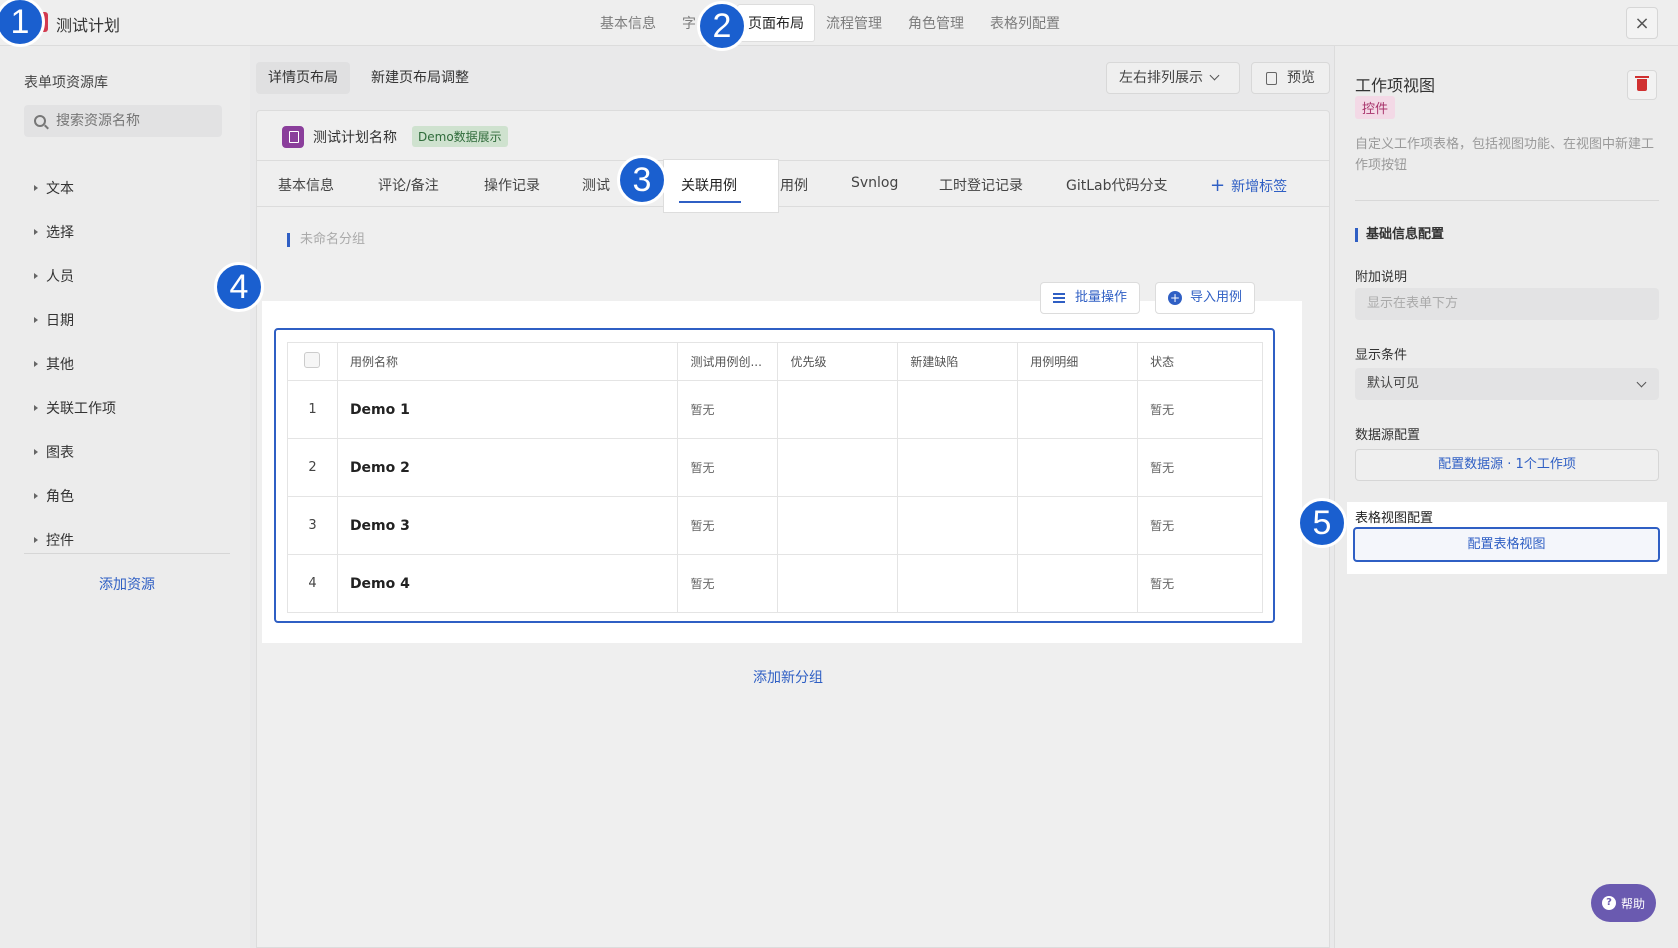 The image size is (1678, 948). What do you see at coordinates (60, 453) in the screenshot?
I see `resource-item-label: 图表` at bounding box center [60, 453].